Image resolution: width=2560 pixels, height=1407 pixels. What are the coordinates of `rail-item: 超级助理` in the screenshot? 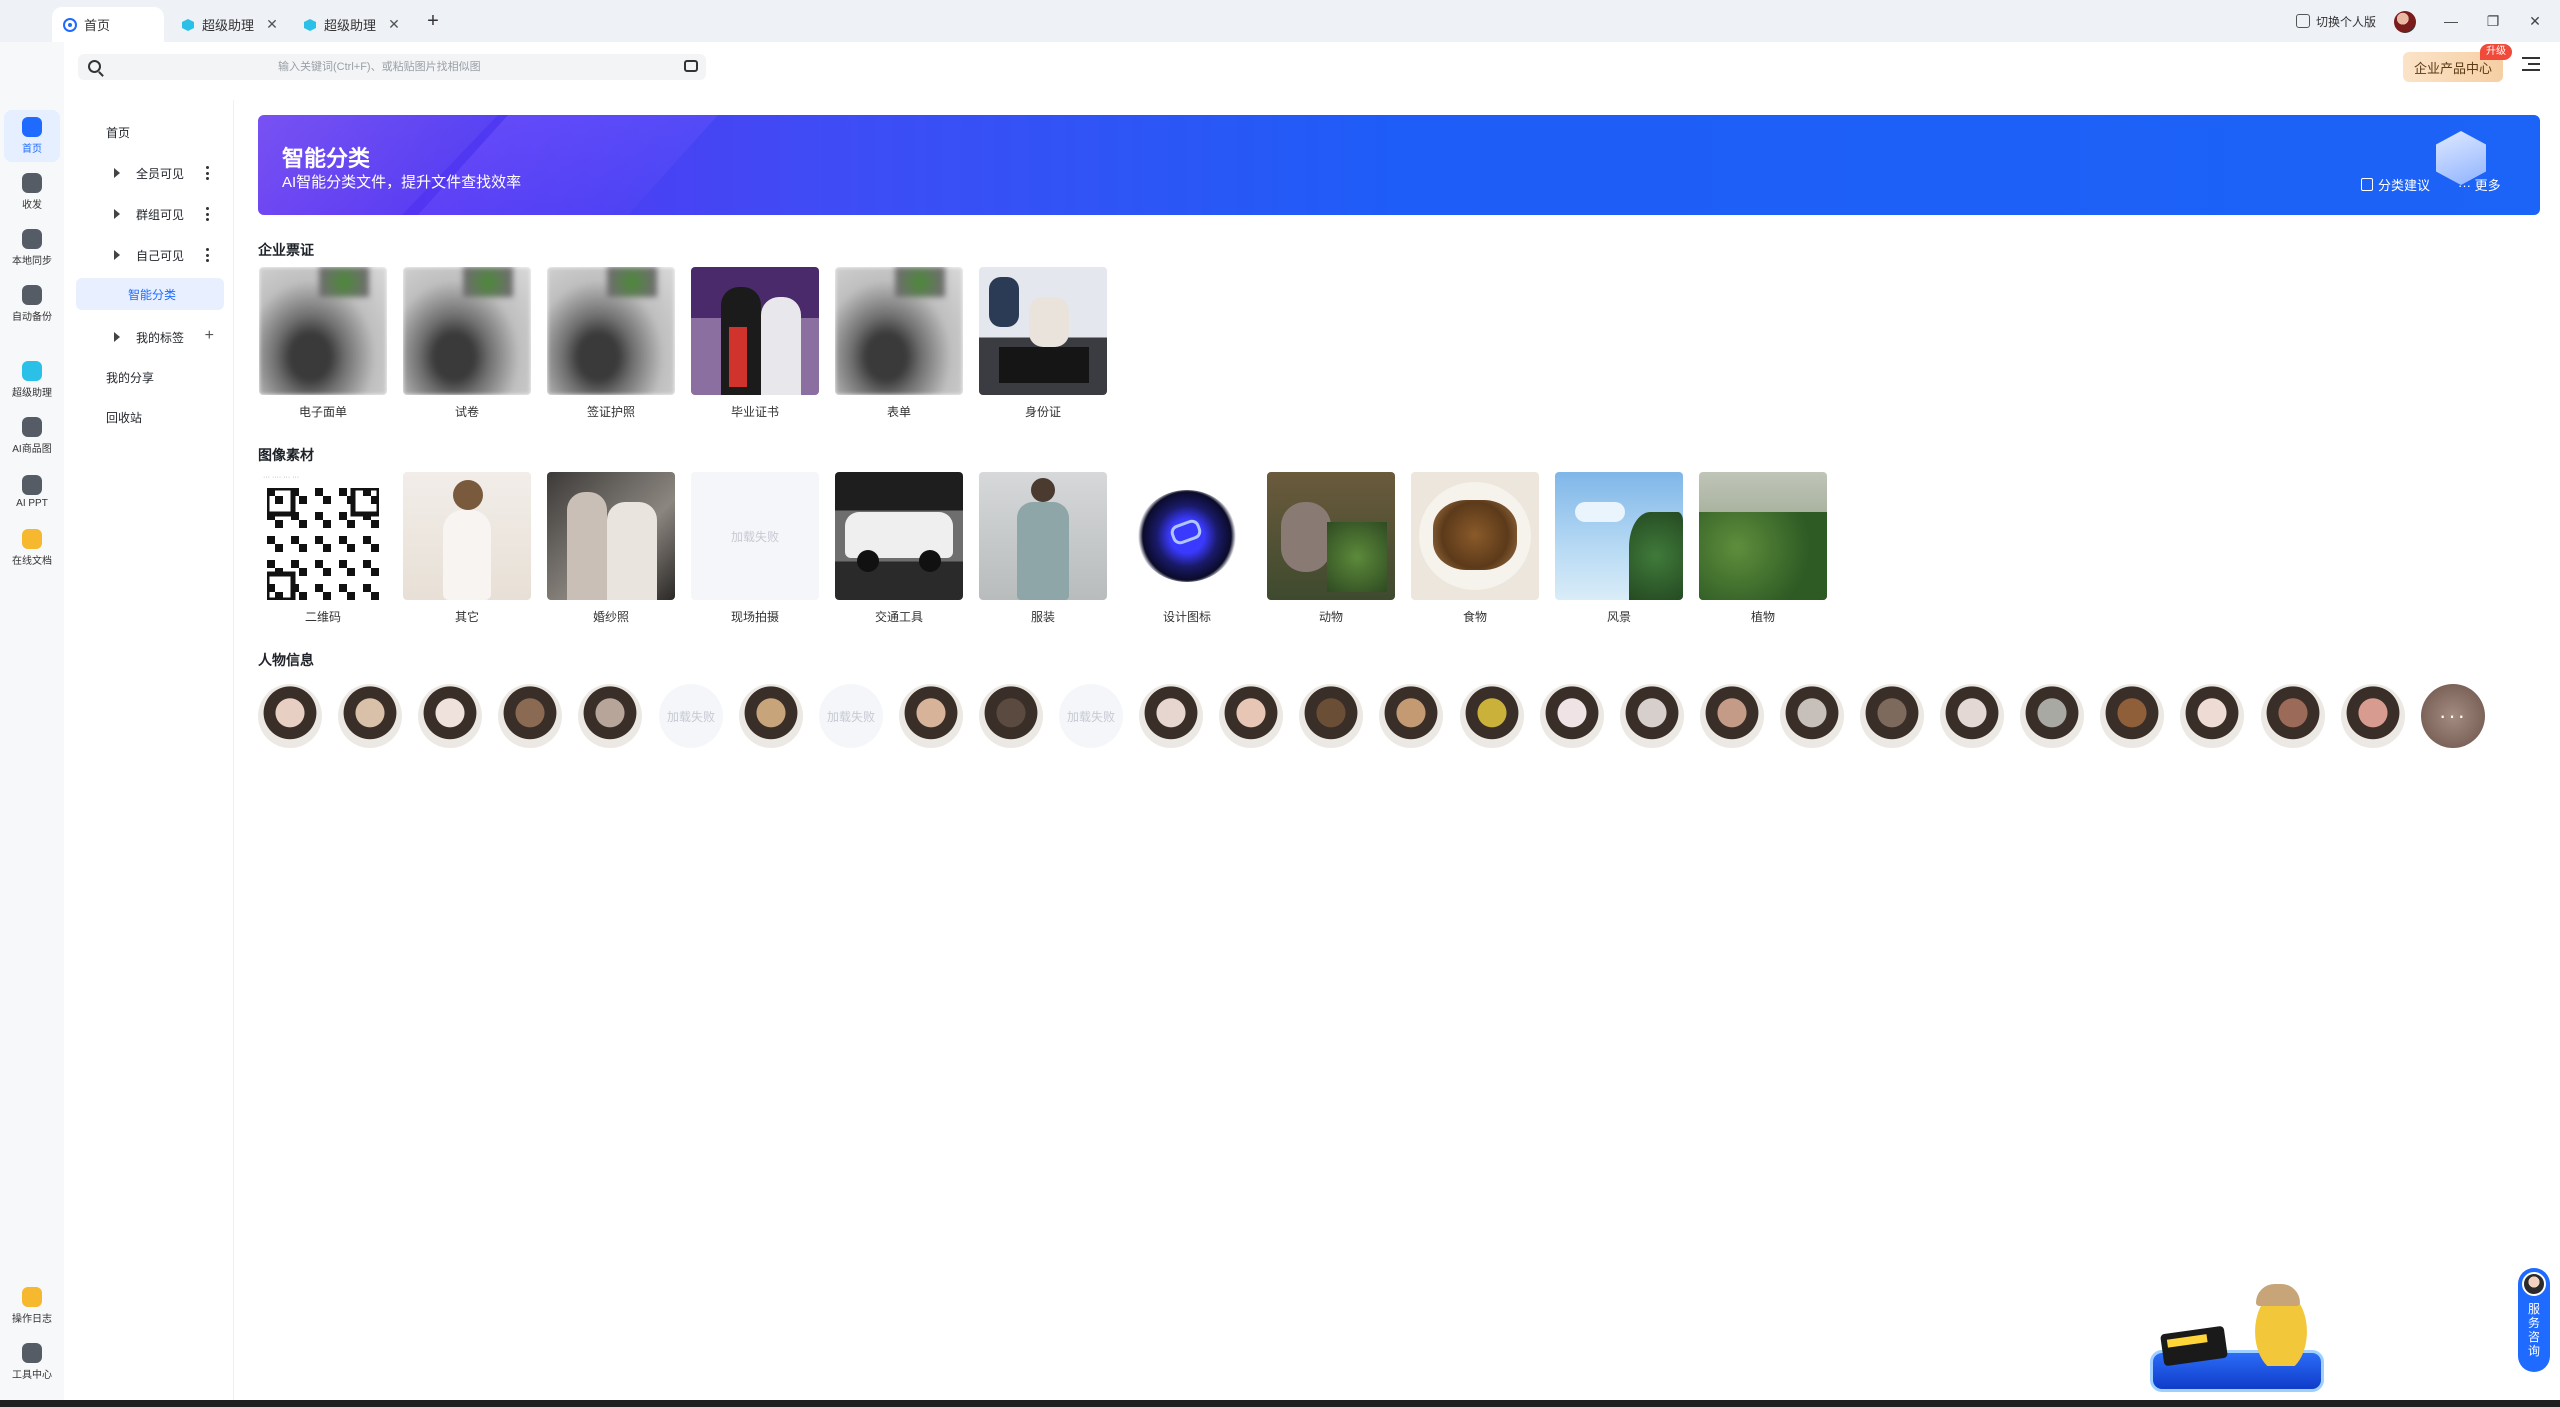 It's located at (32, 380).